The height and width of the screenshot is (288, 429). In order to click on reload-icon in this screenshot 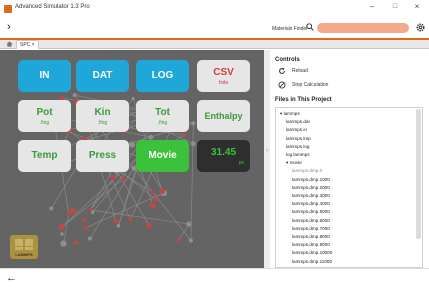, I will do `click(282, 70)`.